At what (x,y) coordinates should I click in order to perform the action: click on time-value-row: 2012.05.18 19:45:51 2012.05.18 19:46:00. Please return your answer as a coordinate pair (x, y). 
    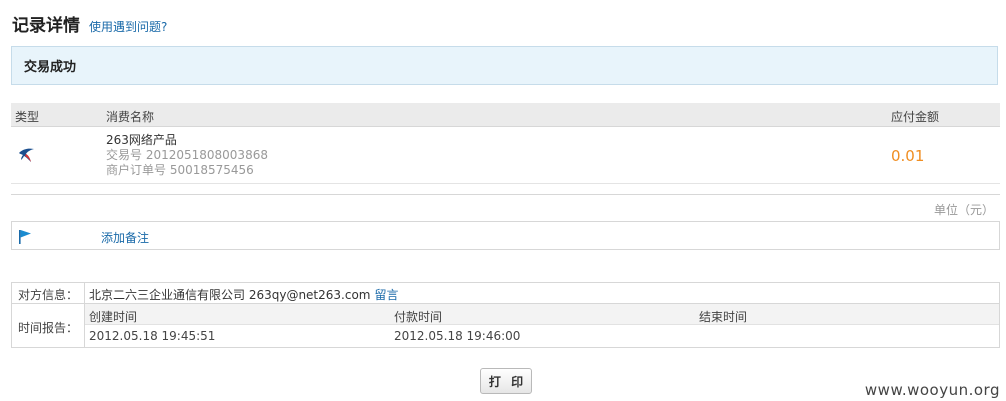
    Looking at the image, I should click on (542, 336).